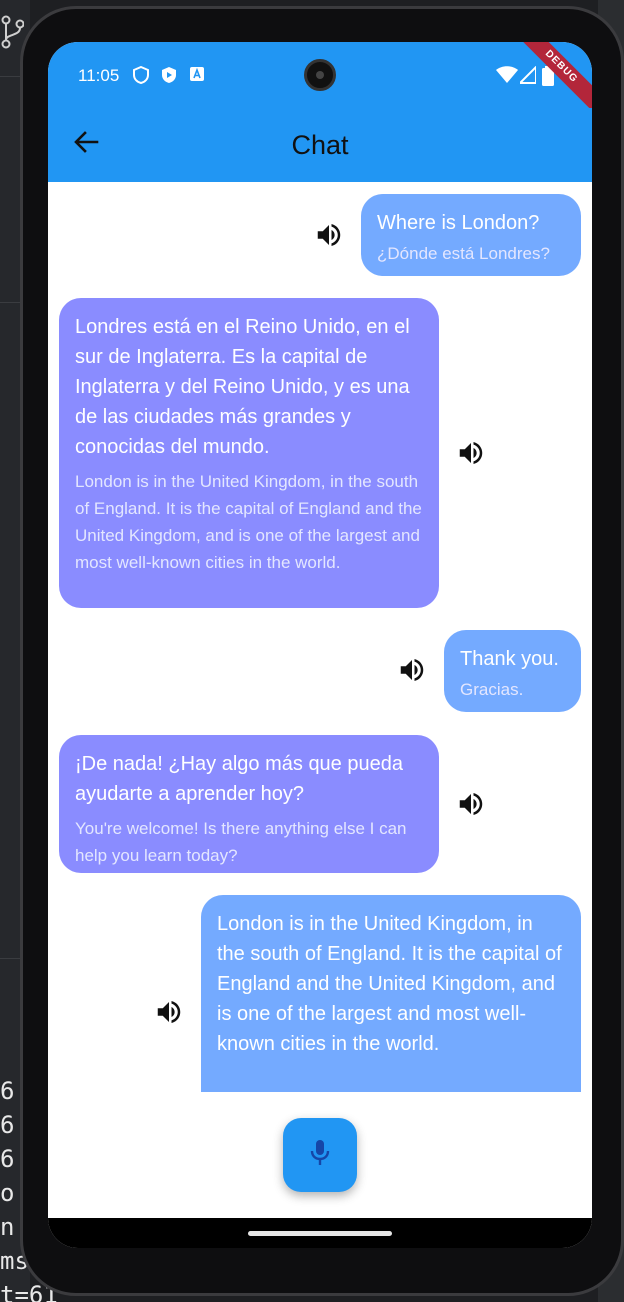 Image resolution: width=624 pixels, height=1302 pixels. I want to click on play-protect-icon, so click(169, 75).